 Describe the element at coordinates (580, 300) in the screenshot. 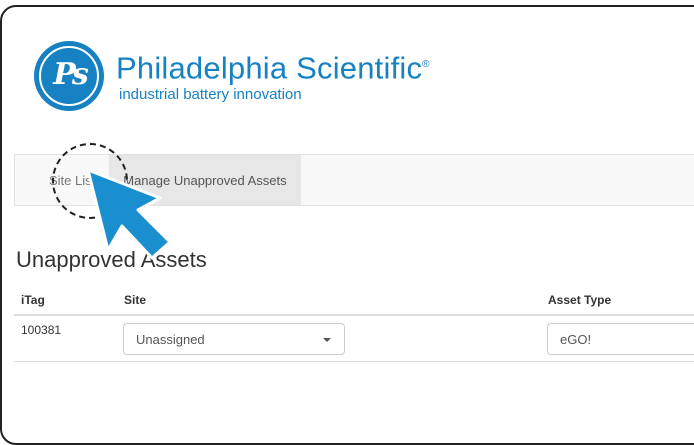

I see `header-asset-type: Asset Type` at that location.